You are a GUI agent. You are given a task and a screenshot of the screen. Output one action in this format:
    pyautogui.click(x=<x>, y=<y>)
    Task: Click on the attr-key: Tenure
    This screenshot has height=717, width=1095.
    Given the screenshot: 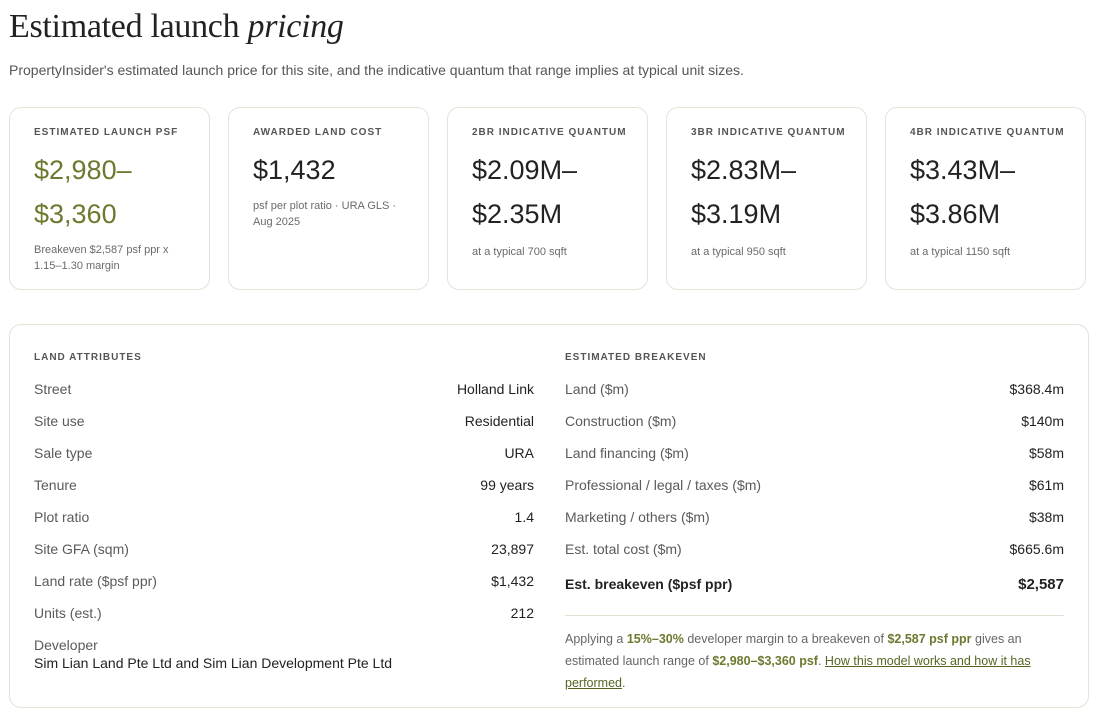 What is the action you would take?
    pyautogui.click(x=55, y=485)
    